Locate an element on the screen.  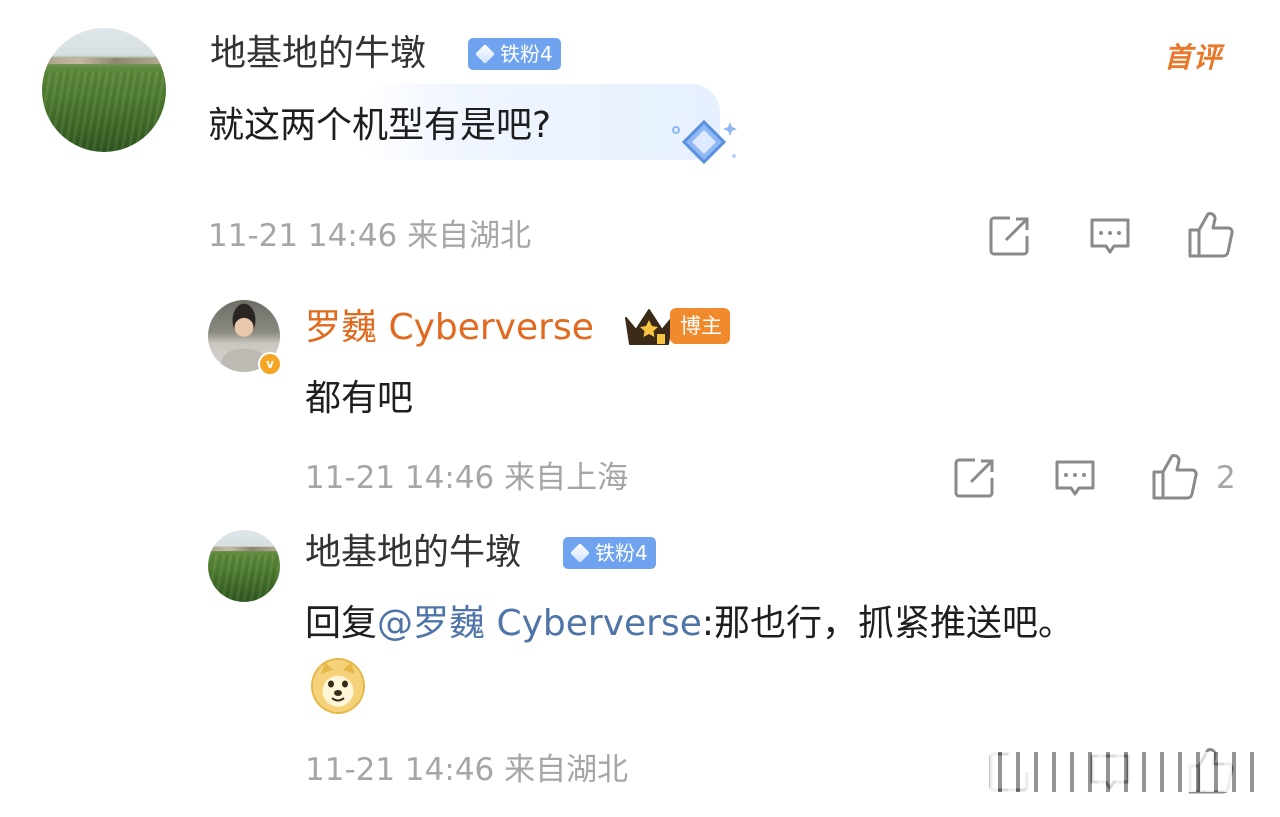
crown-icon is located at coordinates (649, 327).